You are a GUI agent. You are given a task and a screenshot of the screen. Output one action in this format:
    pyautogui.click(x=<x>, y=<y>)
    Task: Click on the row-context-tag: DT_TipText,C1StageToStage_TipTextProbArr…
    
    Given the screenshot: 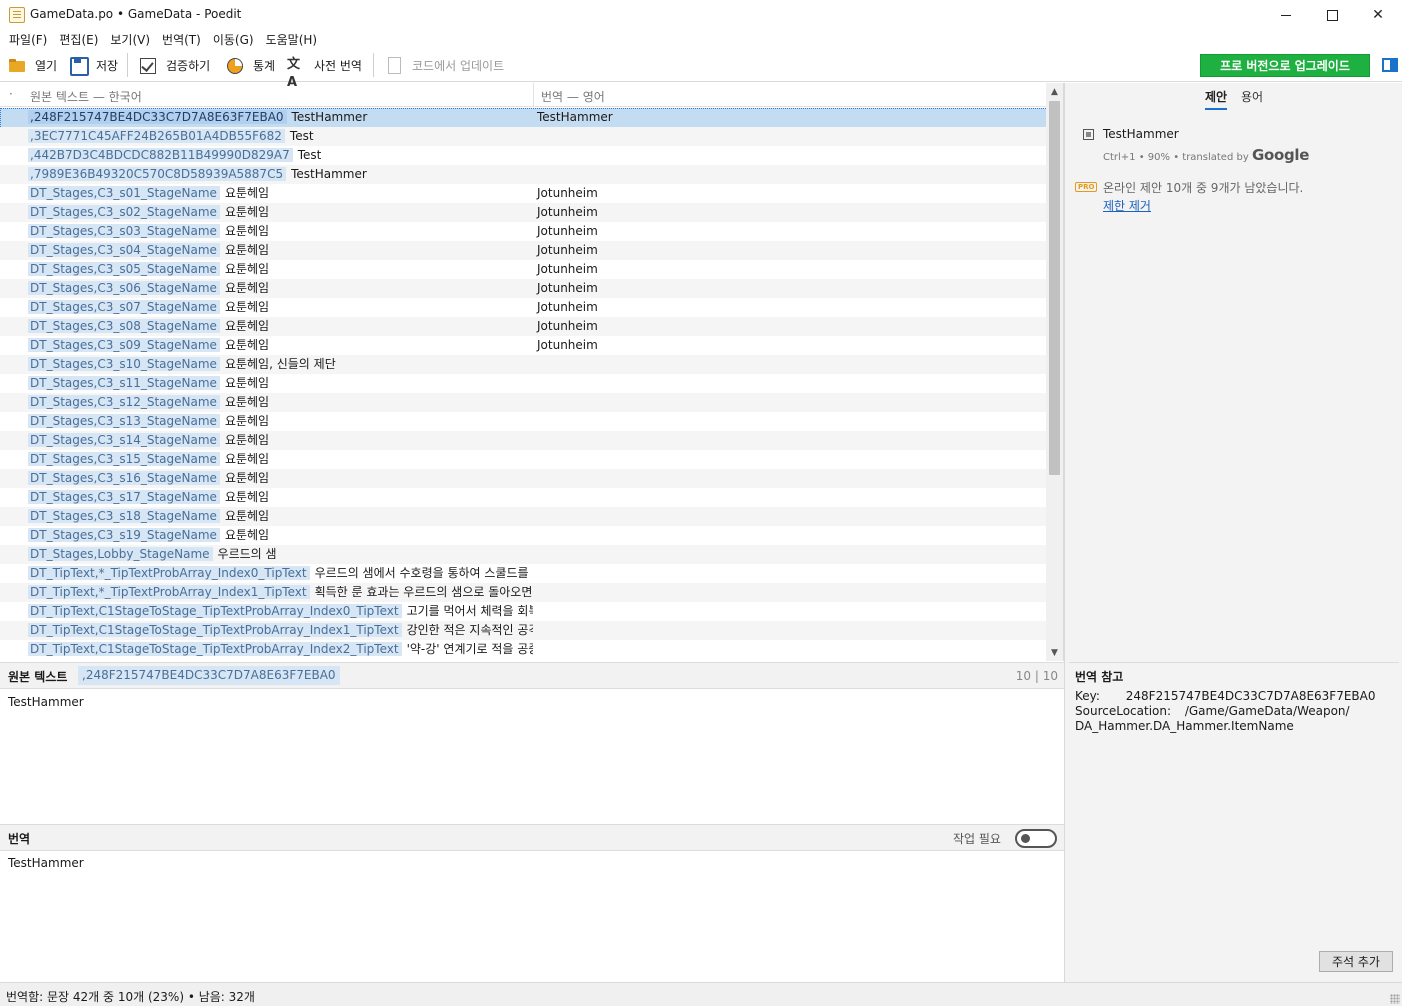 What is the action you would take?
    pyautogui.click(x=215, y=649)
    